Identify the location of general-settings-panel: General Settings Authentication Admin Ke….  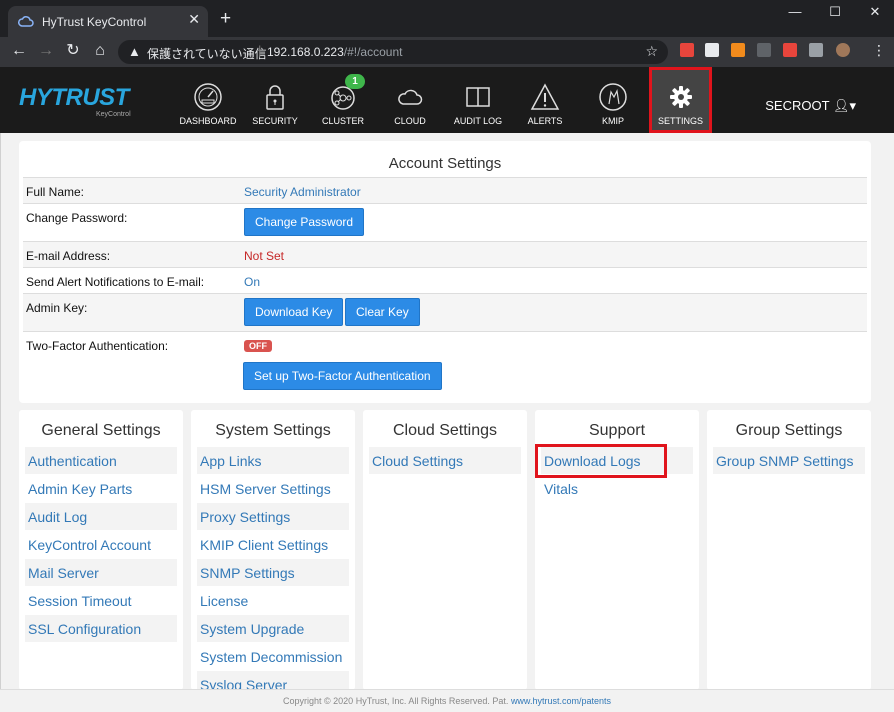
(101, 550).